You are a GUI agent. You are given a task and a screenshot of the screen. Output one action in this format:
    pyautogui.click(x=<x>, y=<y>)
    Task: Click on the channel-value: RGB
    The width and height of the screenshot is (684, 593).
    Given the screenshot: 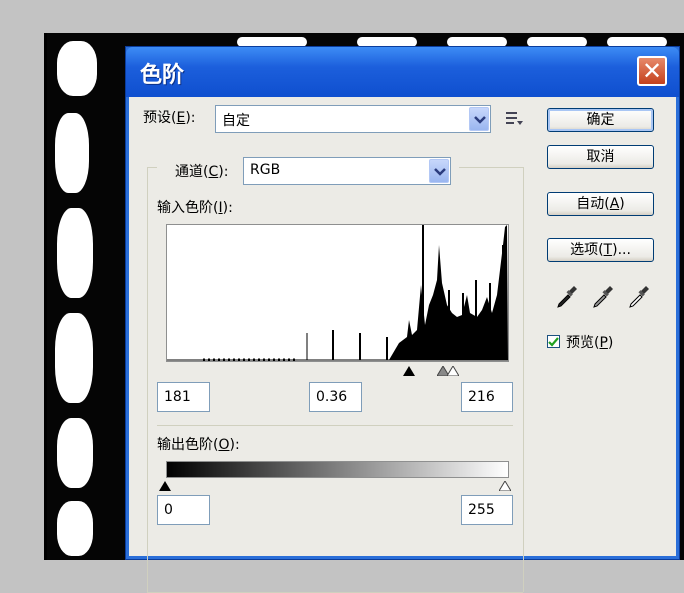 What is the action you would take?
    pyautogui.click(x=265, y=170)
    